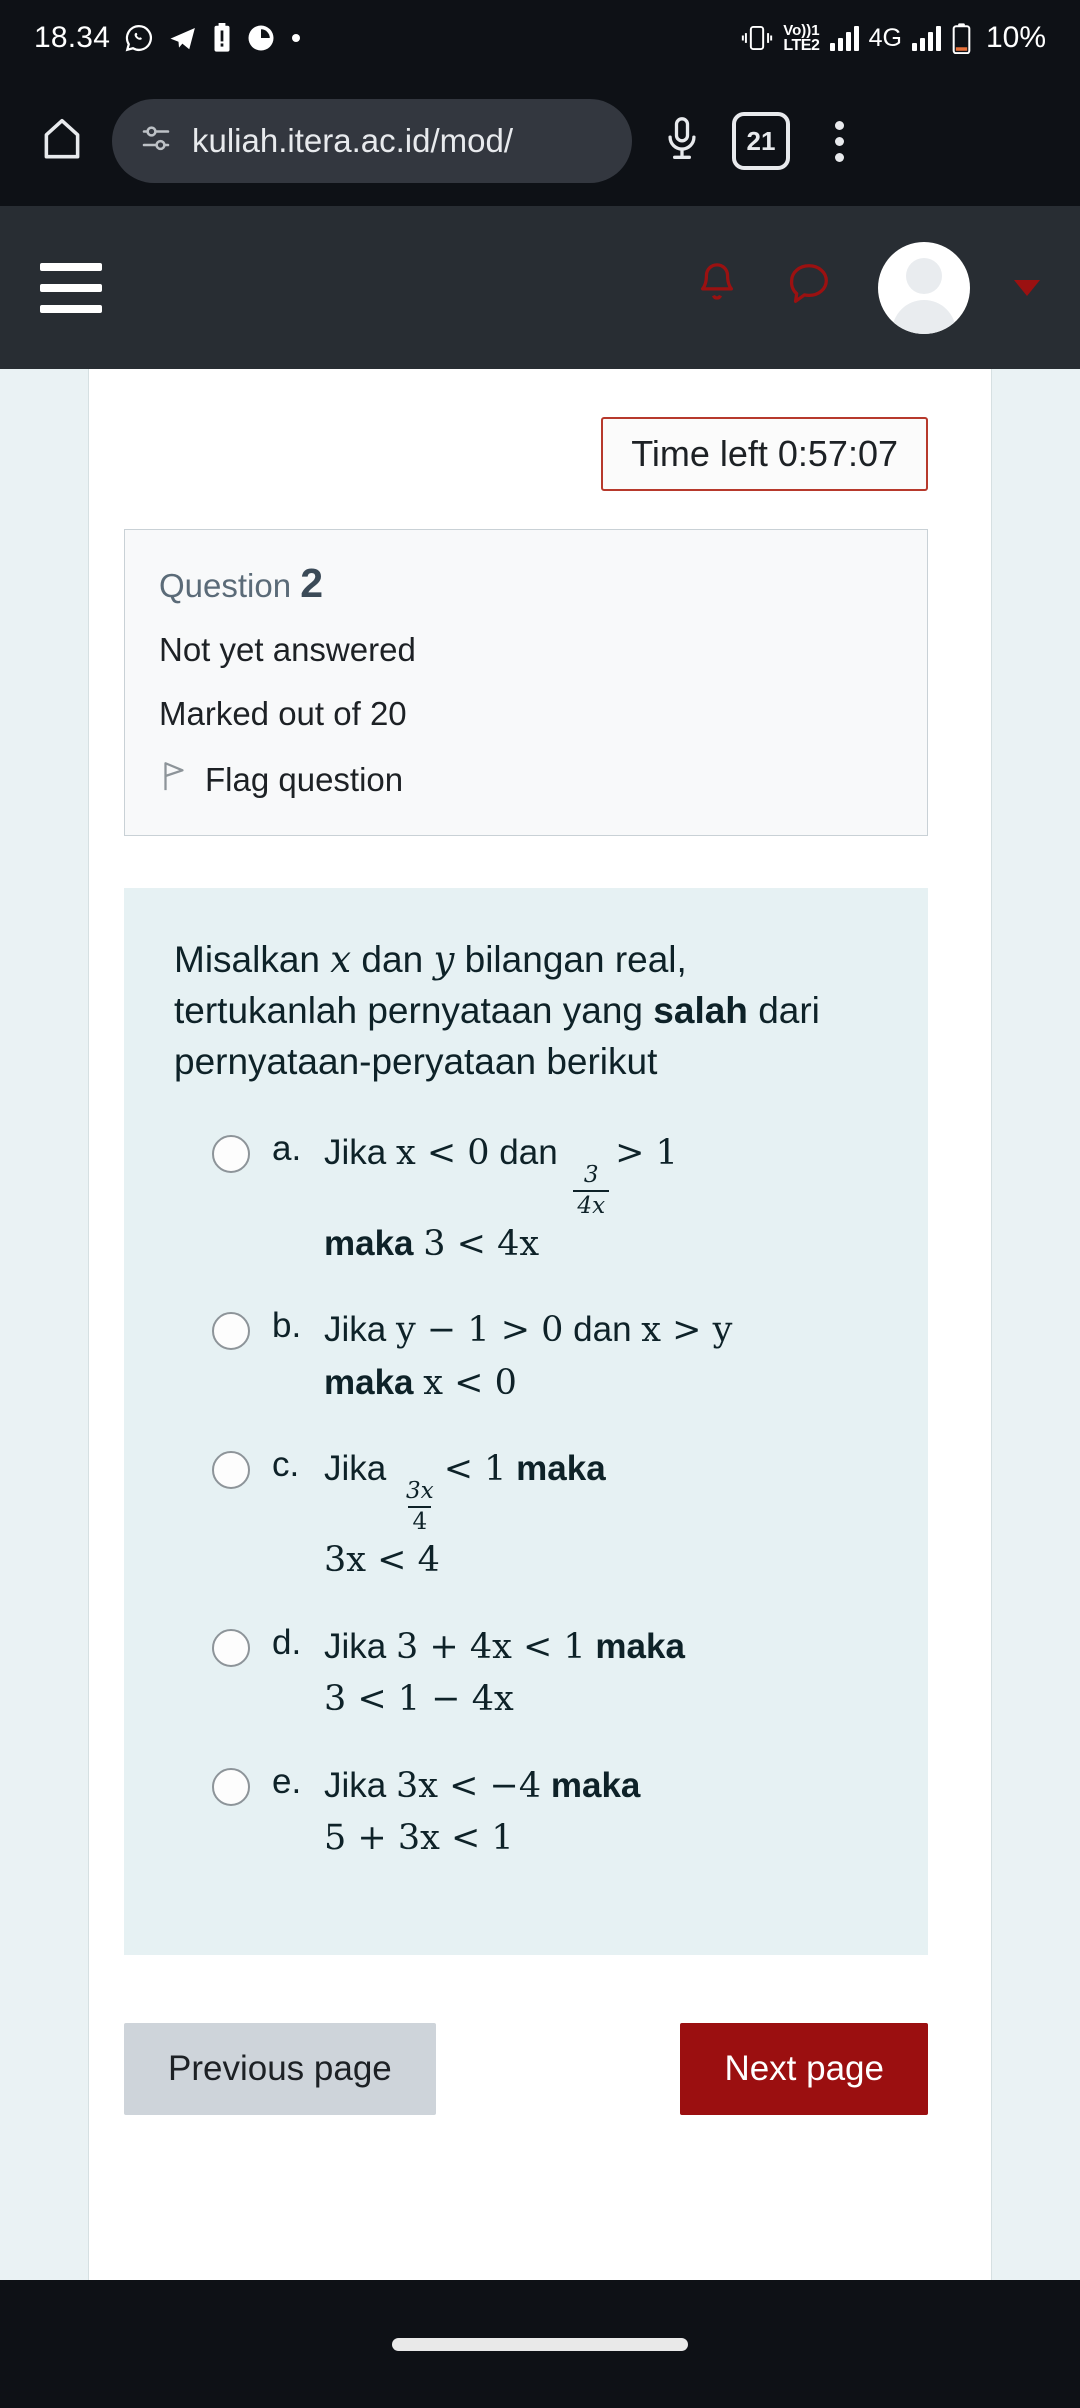 Image resolution: width=1080 pixels, height=2408 pixels. What do you see at coordinates (360, 1469) in the screenshot?
I see `c-pre: Jika` at bounding box center [360, 1469].